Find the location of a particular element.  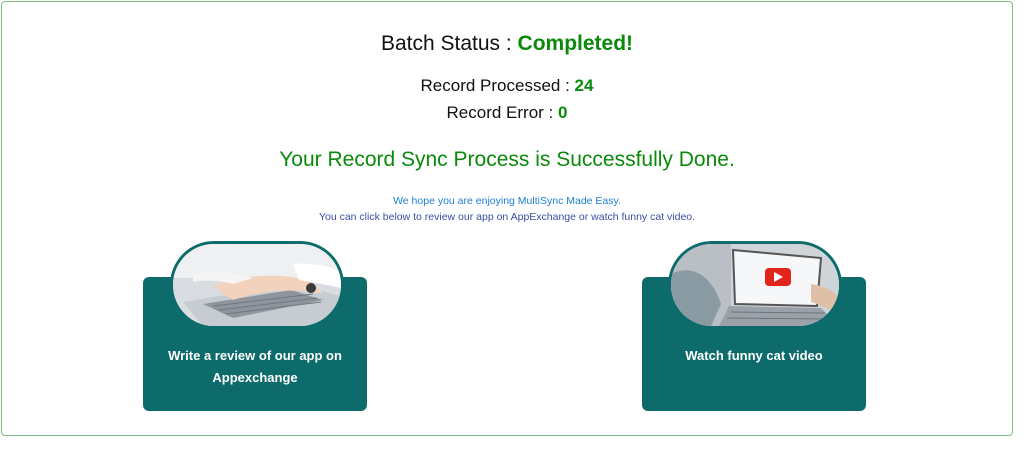

records-error-line: Record Error : 0 is located at coordinates (507, 113).